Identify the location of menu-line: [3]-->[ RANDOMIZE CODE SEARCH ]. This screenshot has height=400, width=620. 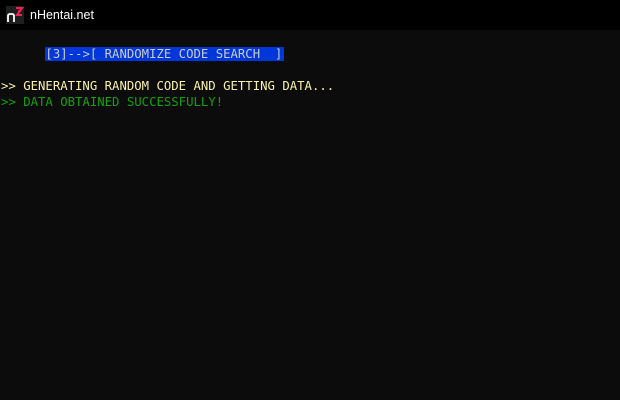
(143, 45).